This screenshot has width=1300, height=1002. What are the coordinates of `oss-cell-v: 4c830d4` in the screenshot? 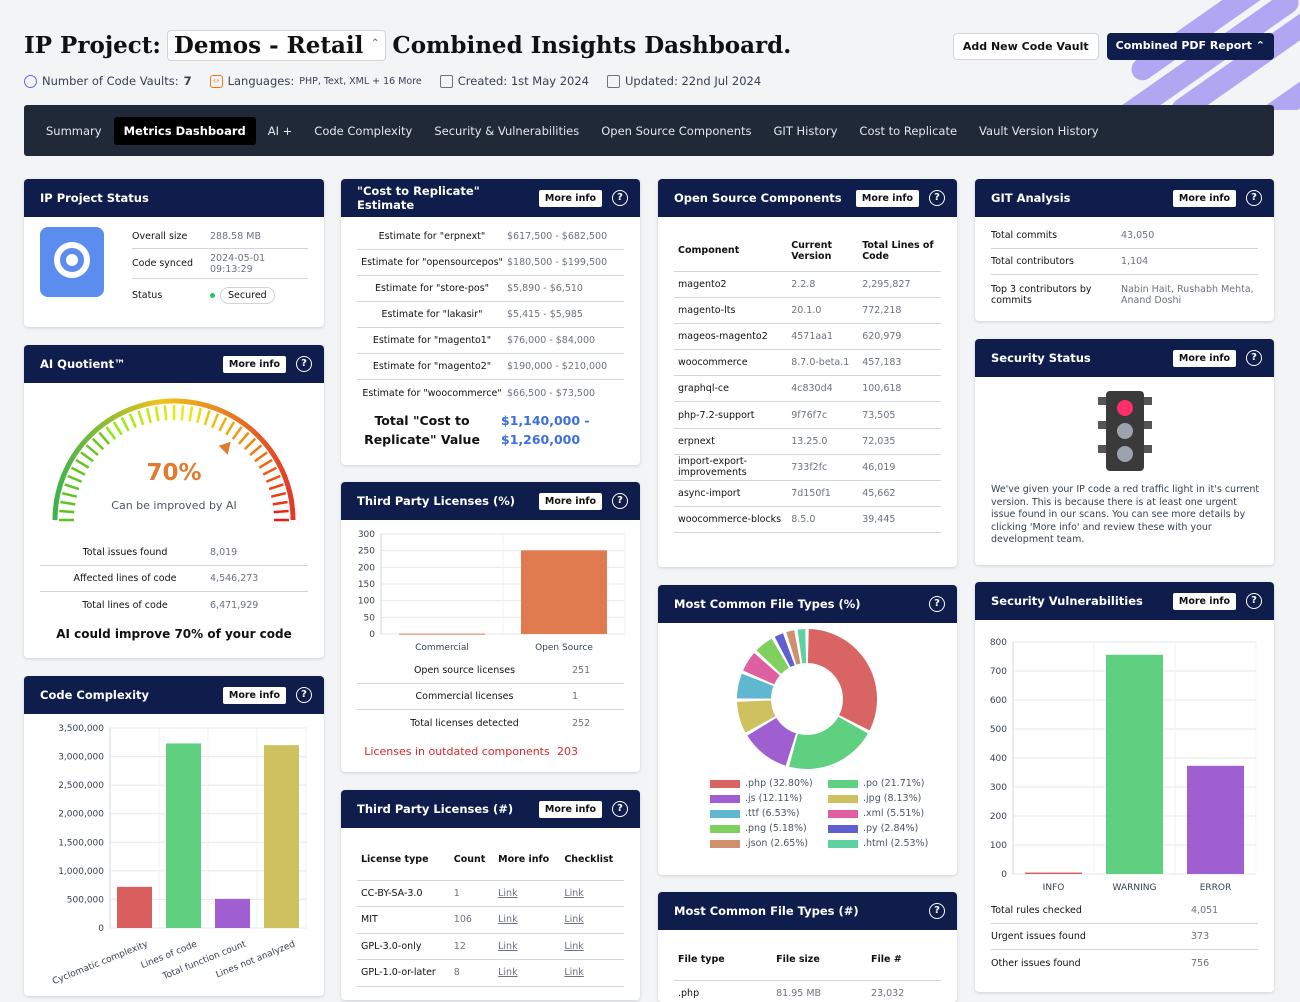 It's located at (823, 389).